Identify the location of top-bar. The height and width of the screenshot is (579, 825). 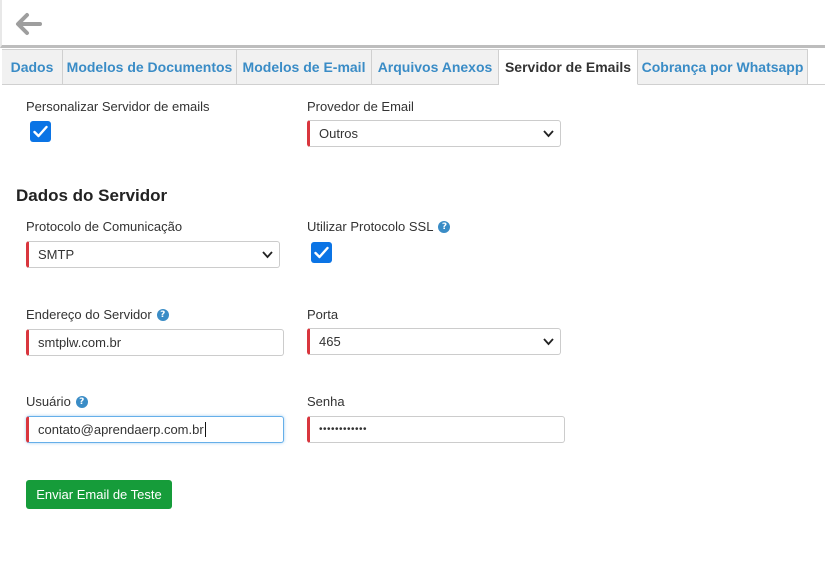
(412, 24).